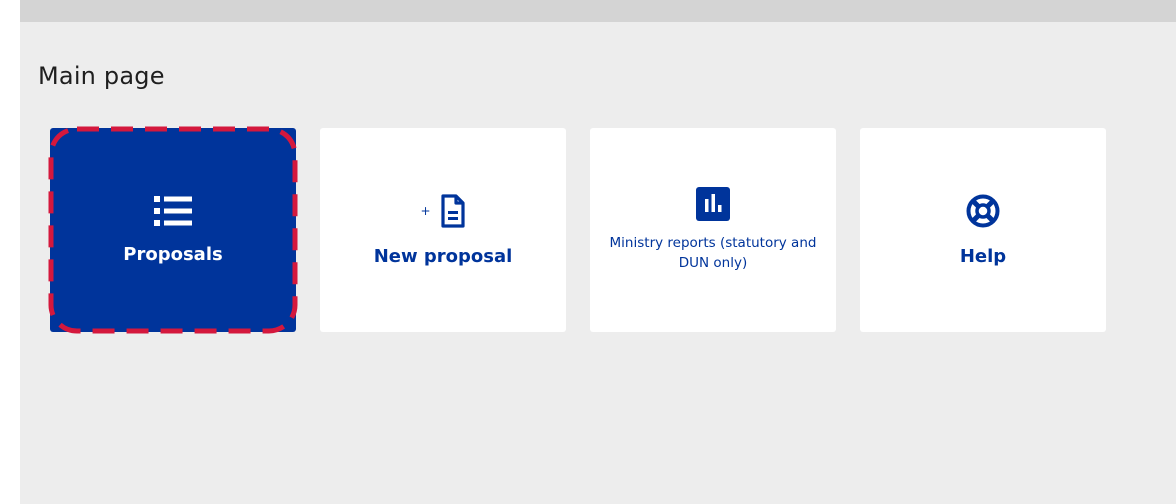  I want to click on list-icon, so click(173, 210).